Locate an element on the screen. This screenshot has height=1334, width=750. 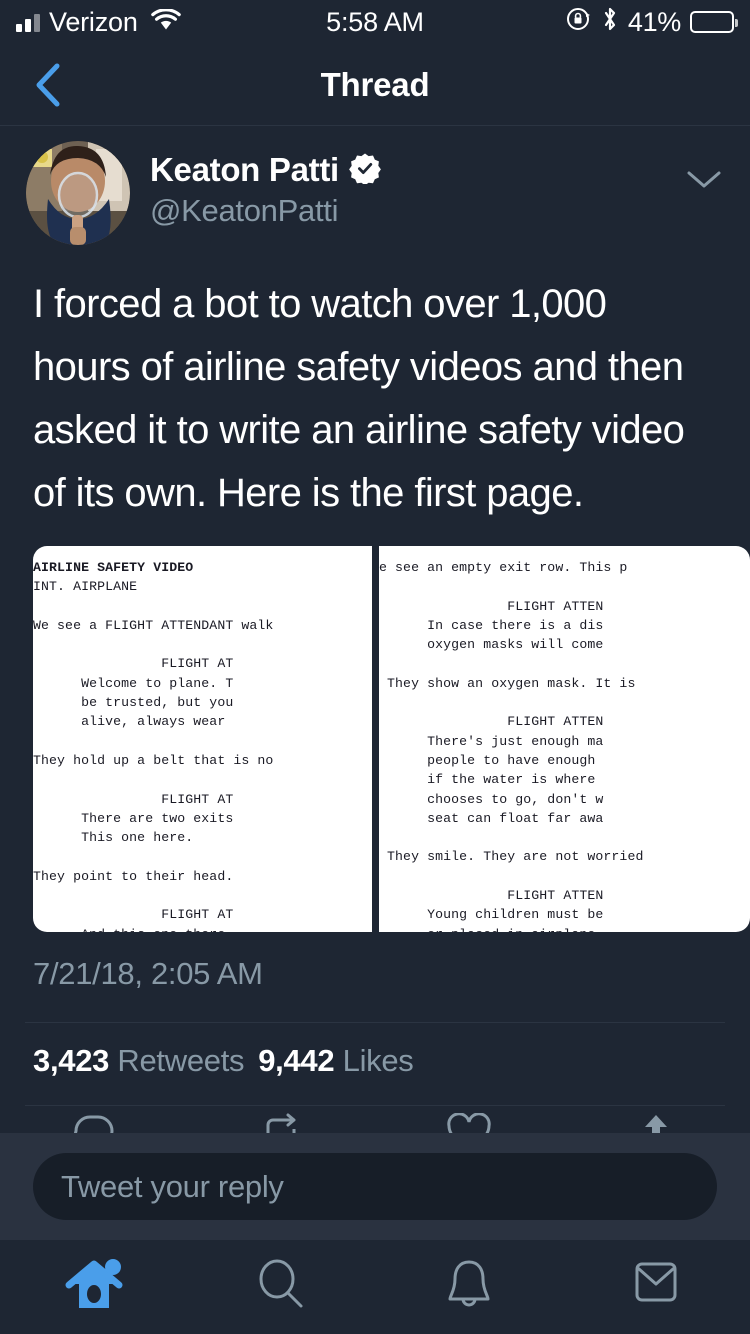
navigation-bar: Thread is located at coordinates (375, 85).